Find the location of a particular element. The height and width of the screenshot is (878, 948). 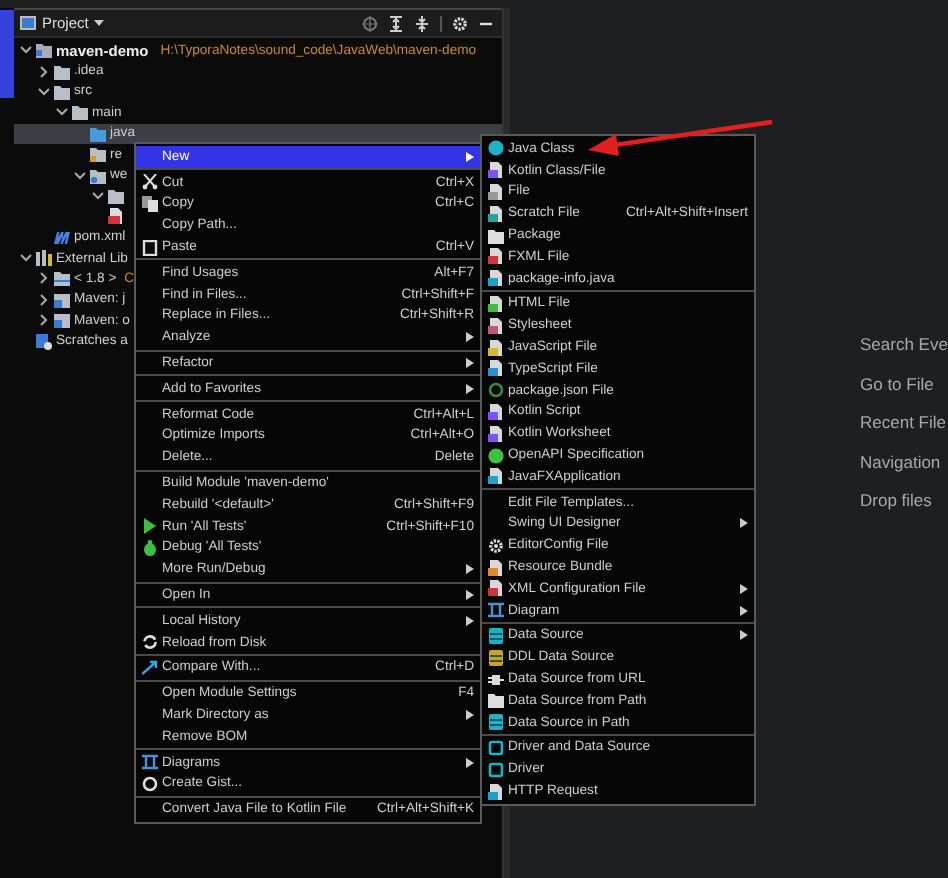

compare-icon is located at coordinates (150, 667).